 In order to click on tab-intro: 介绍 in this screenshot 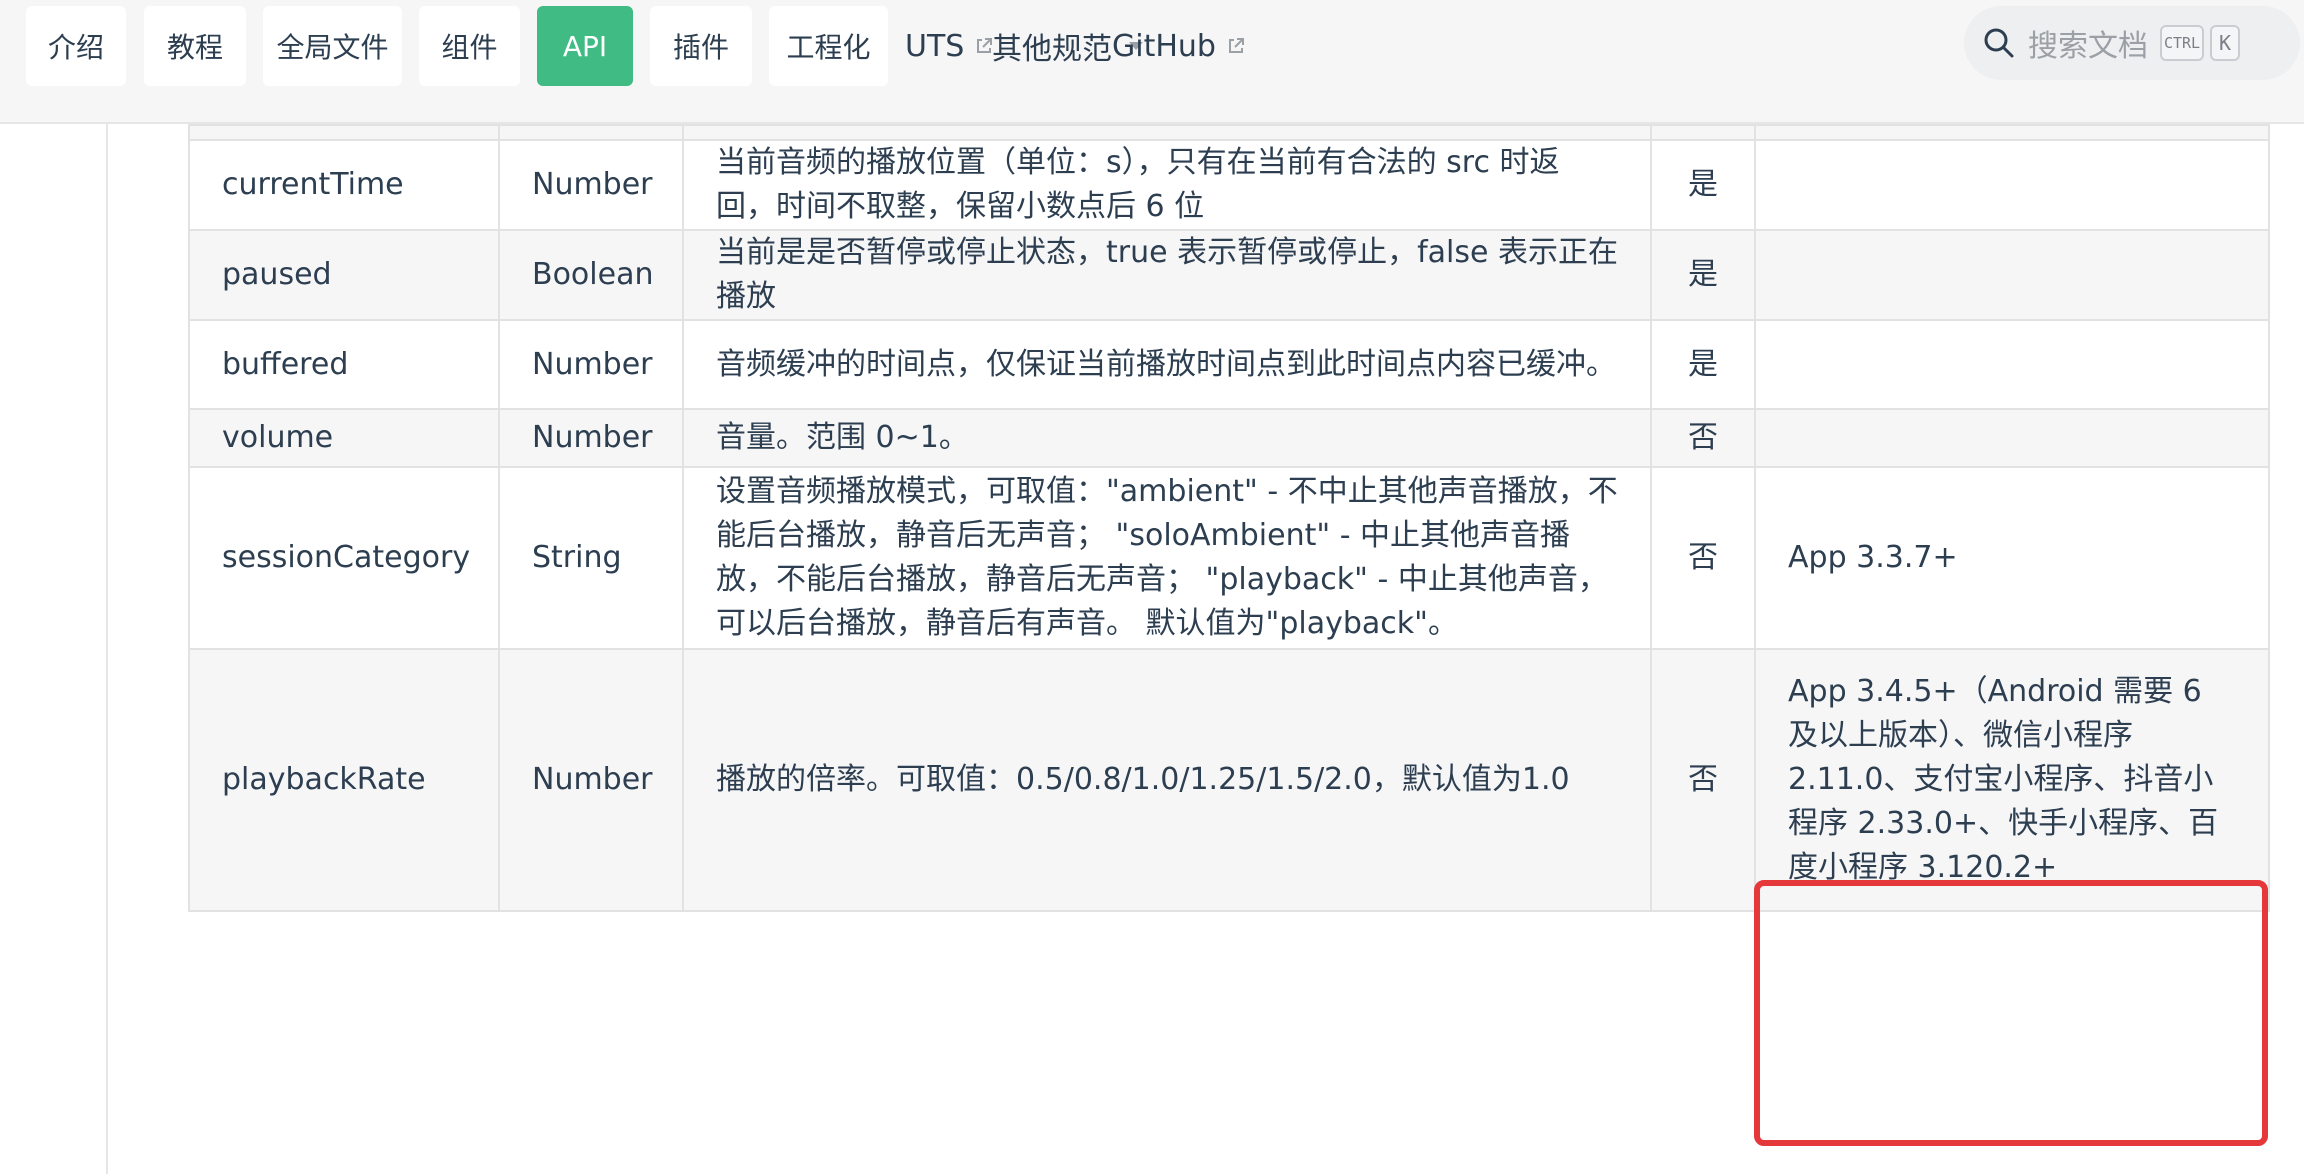, I will do `click(76, 46)`.